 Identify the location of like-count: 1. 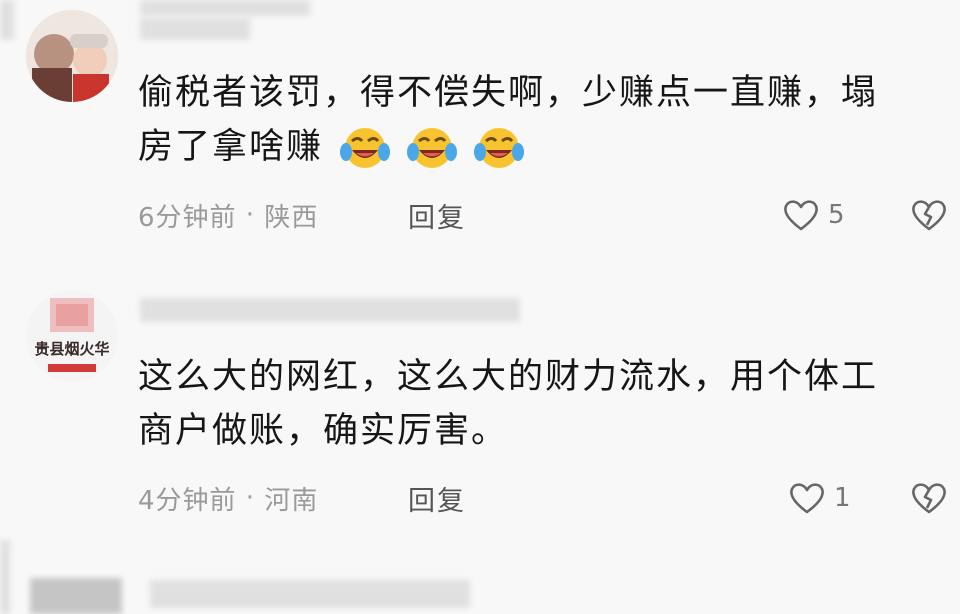
(842, 498).